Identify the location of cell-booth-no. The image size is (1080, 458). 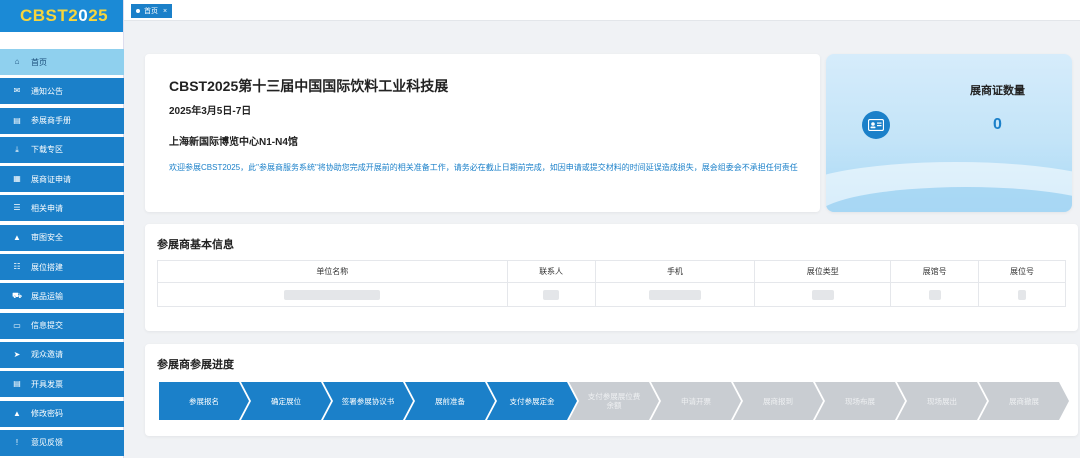
(1022, 294).